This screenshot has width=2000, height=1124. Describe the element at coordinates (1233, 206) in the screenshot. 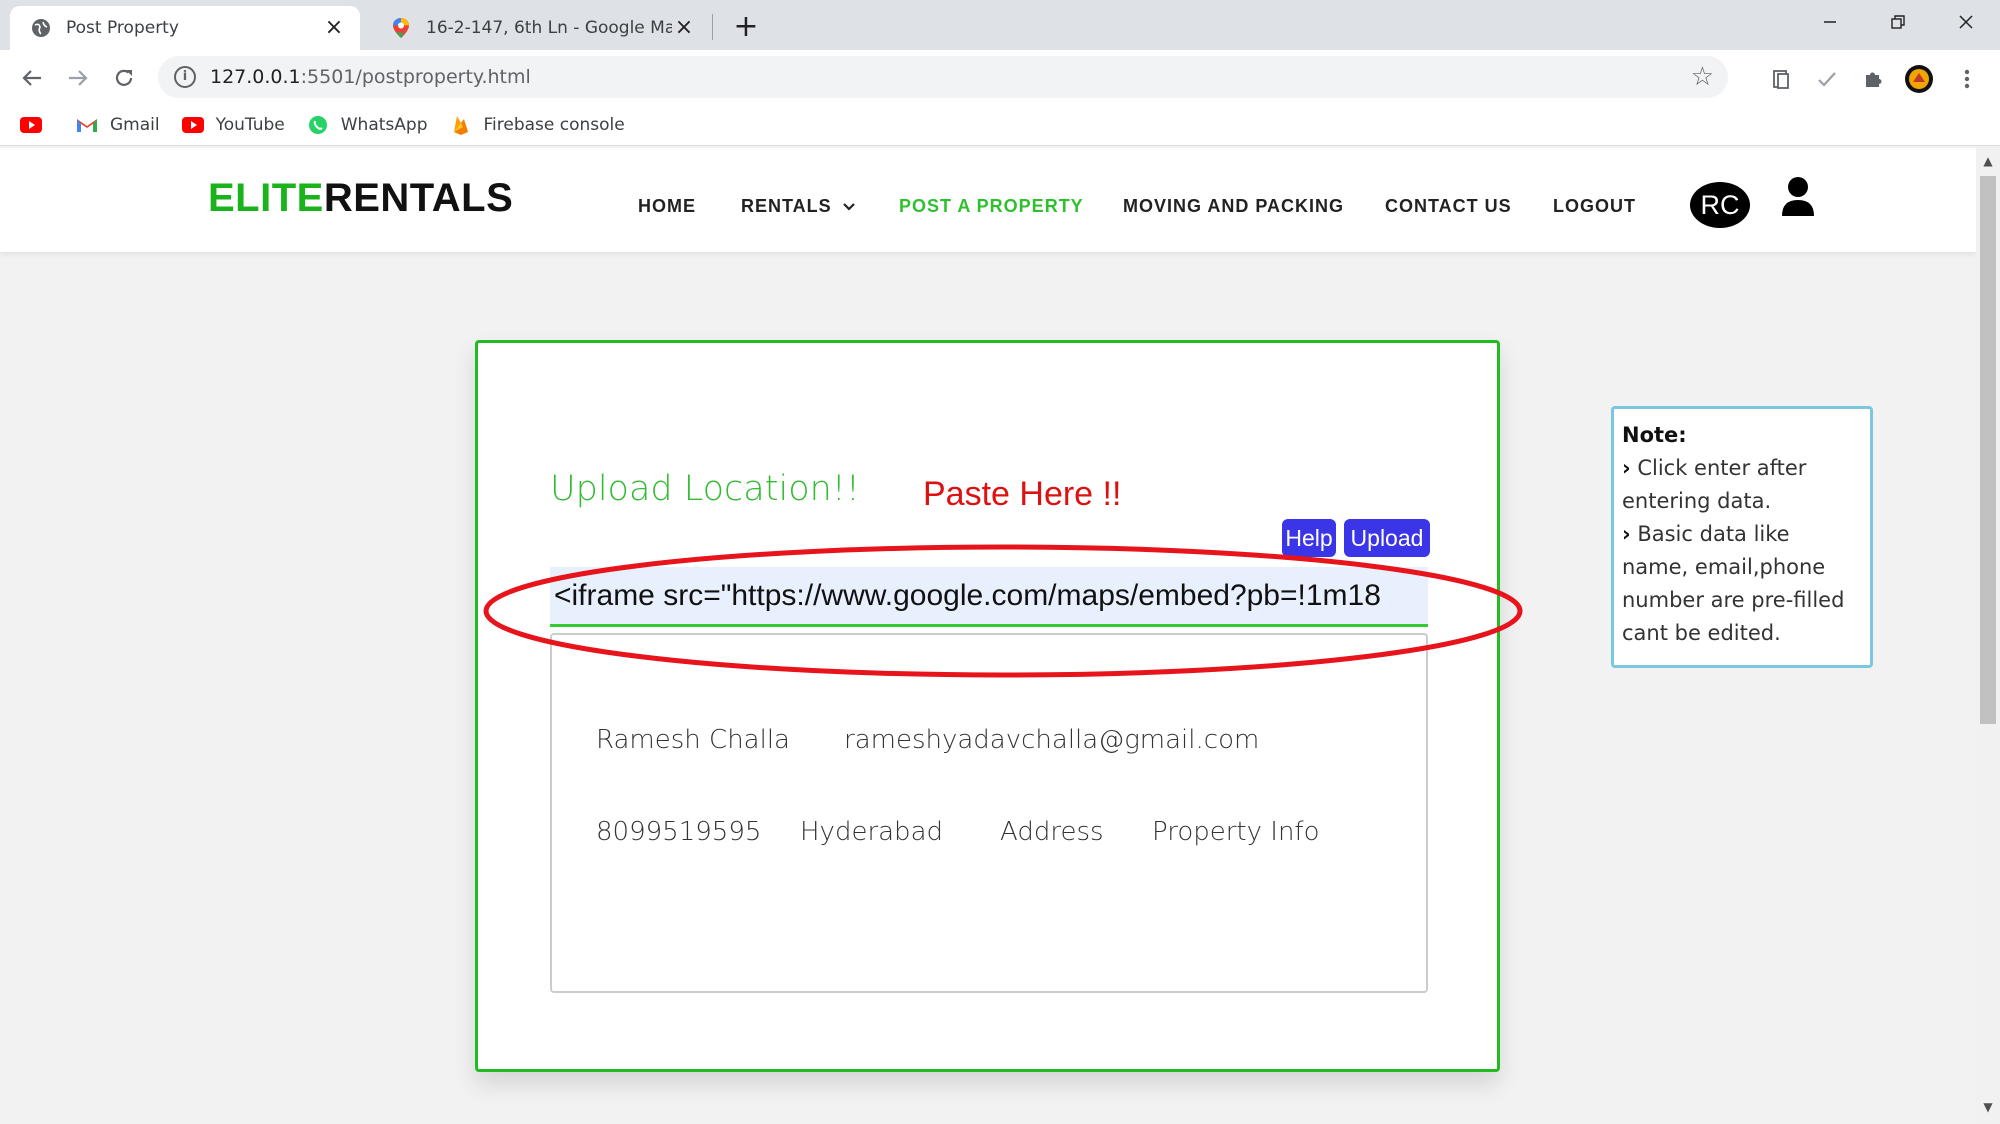

I see `nav-moving-and-packing: MOVING AND PACKING` at that location.